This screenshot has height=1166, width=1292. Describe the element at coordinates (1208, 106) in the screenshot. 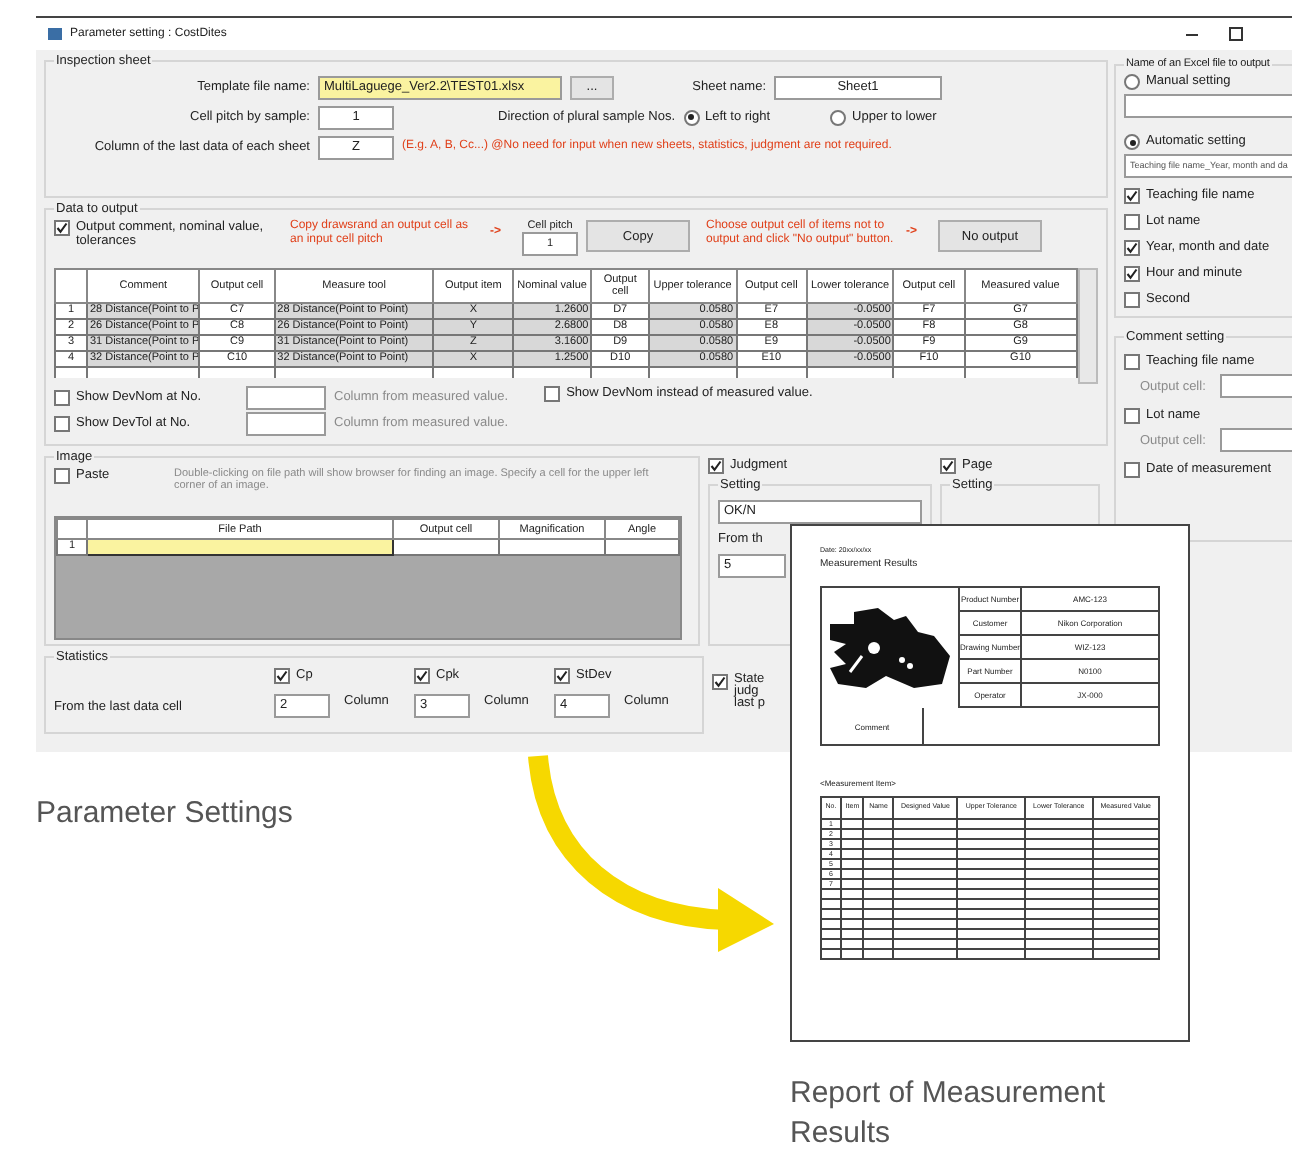

I see `file-name-field` at that location.